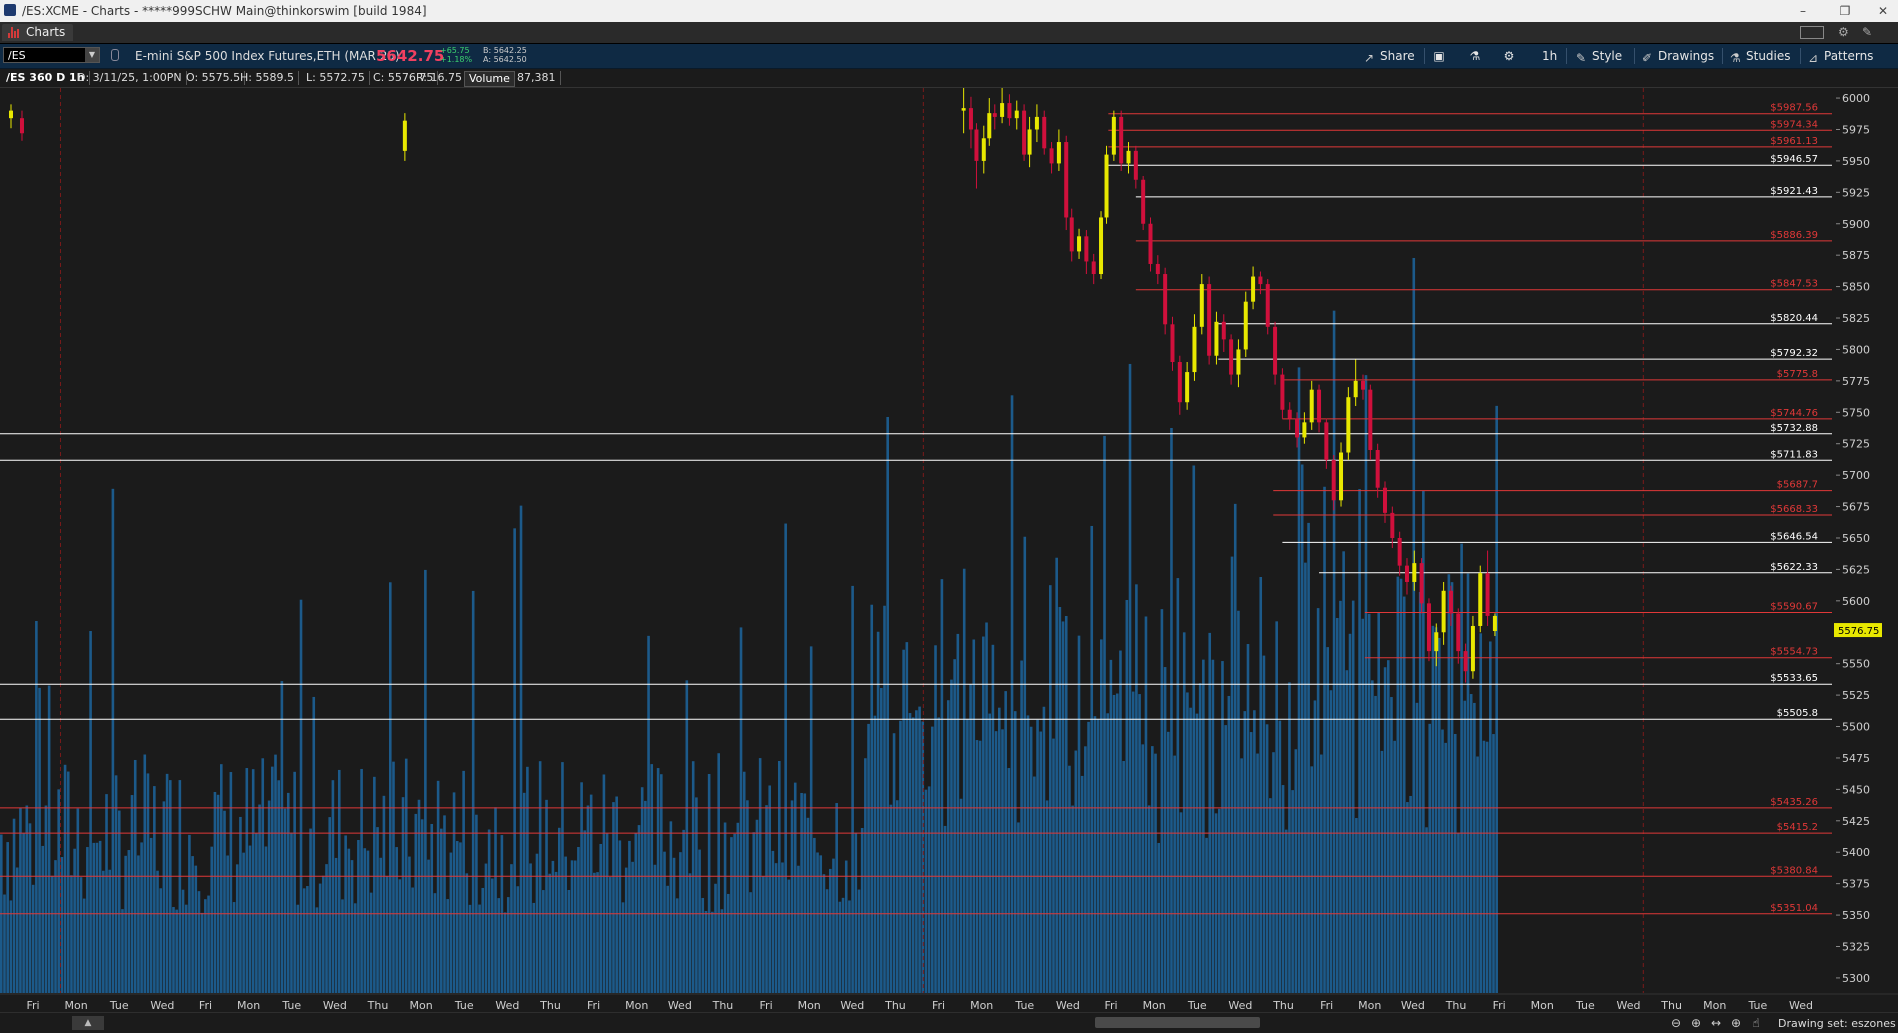 This screenshot has width=1898, height=1033. Describe the element at coordinates (1867, 32) in the screenshot. I see `pin-icon: ✎` at that location.